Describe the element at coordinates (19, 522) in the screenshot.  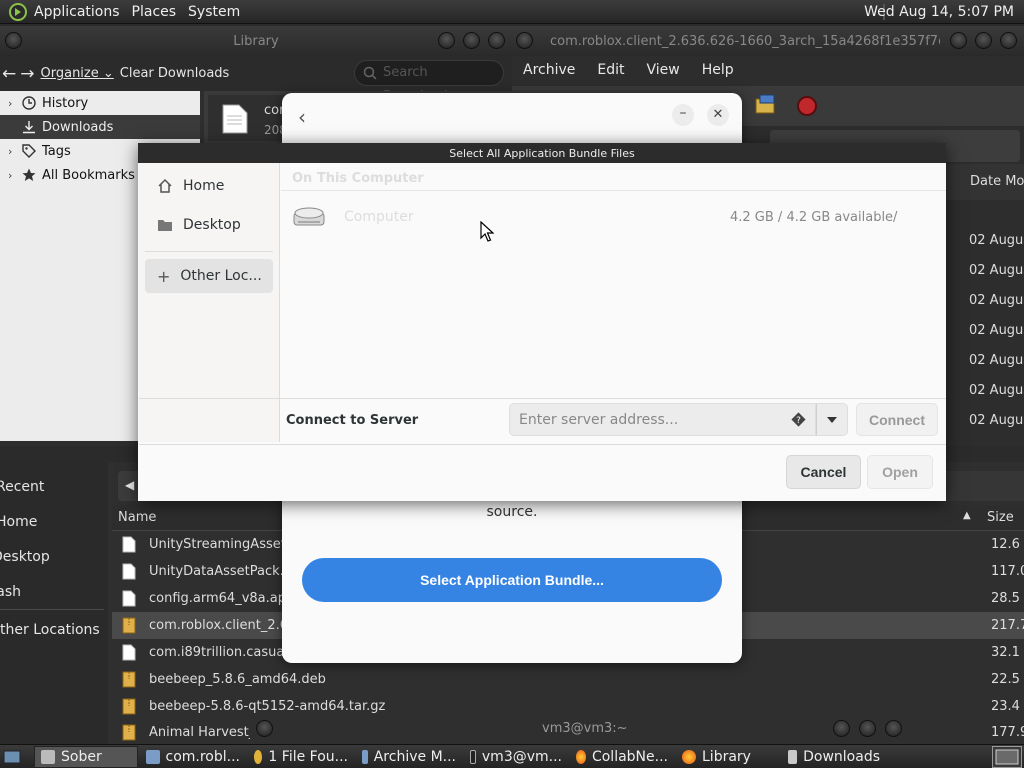
I see `sidebar-item-label: Home` at that location.